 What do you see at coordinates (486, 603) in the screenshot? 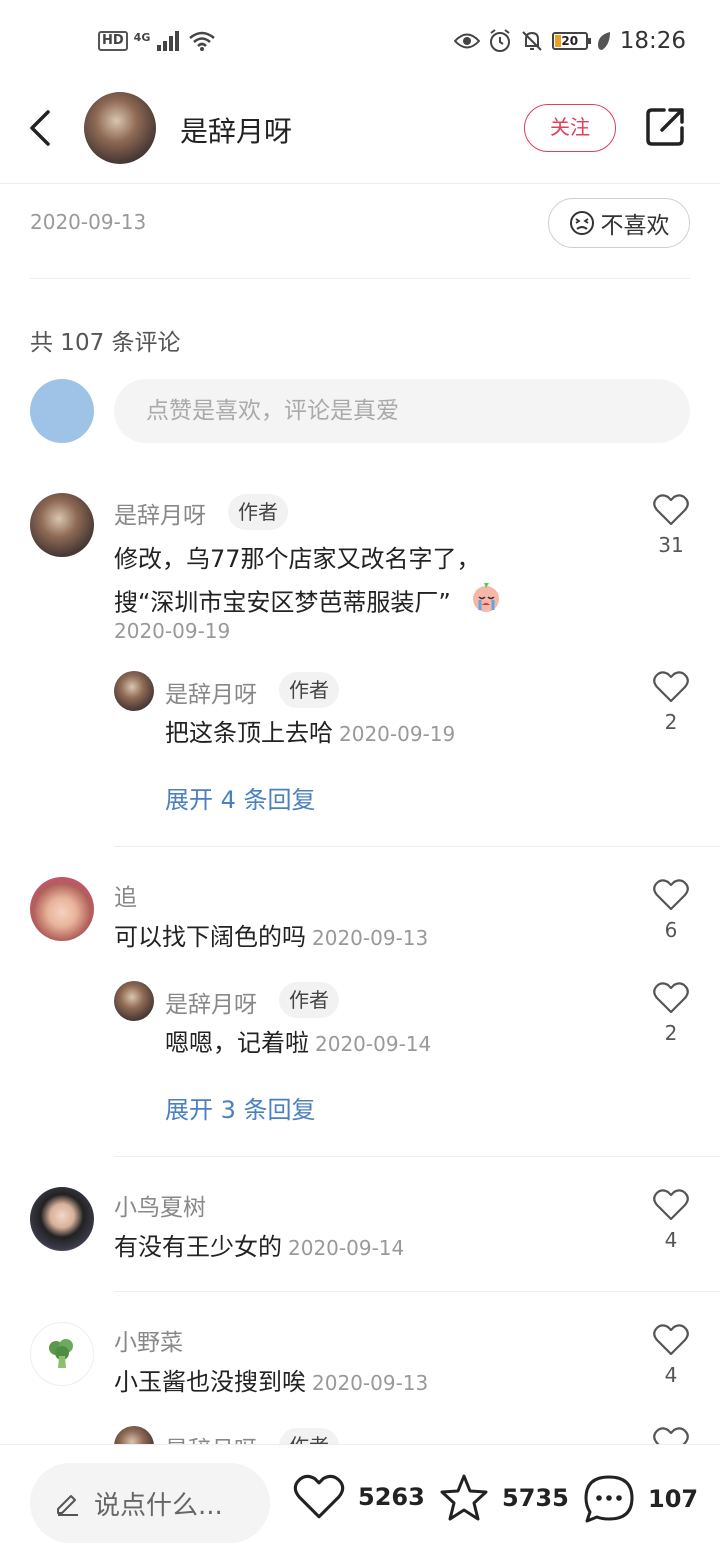
I see `crying-emoji-icon` at bounding box center [486, 603].